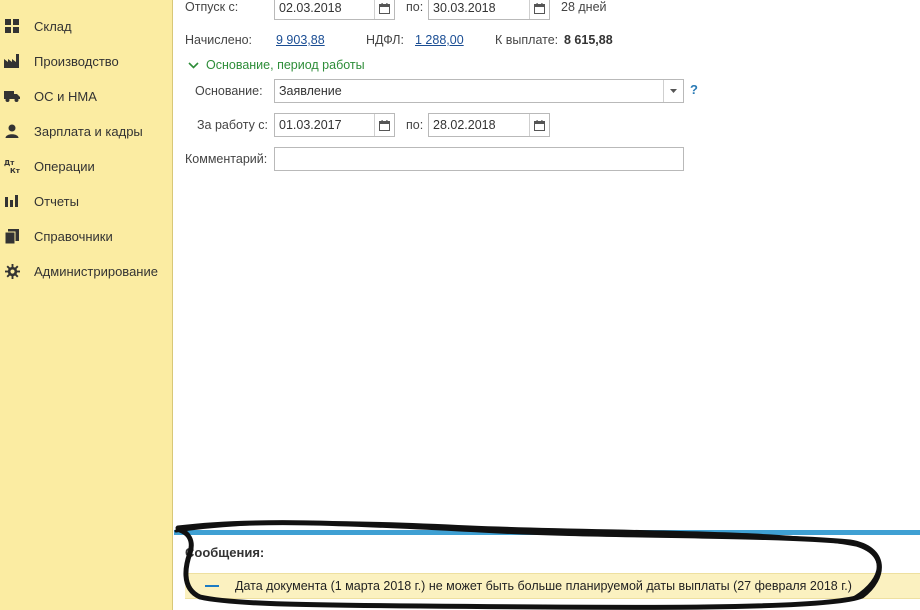 The height and width of the screenshot is (610, 920). I want to click on message-bullet-icon, so click(212, 586).